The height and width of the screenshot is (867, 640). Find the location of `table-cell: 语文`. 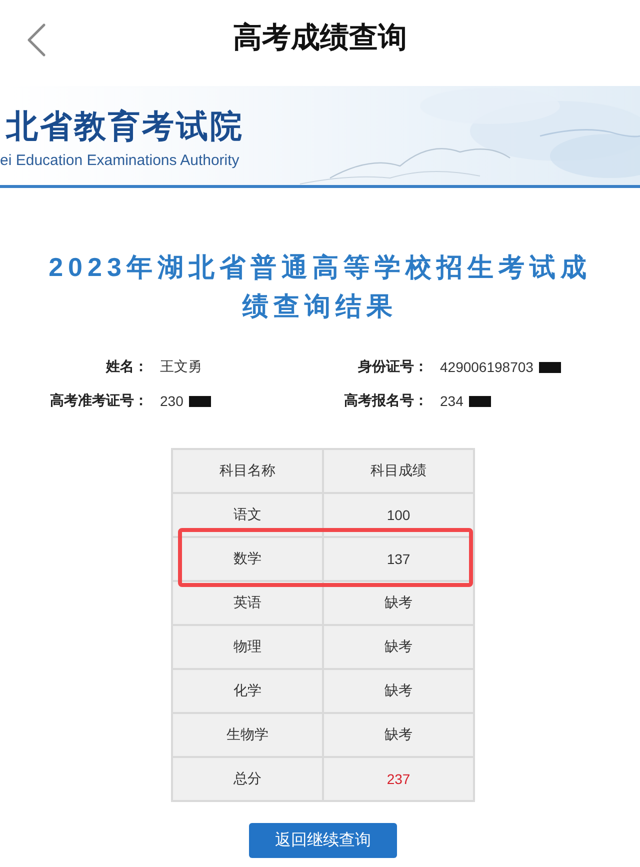

table-cell: 语文 is located at coordinates (247, 515).